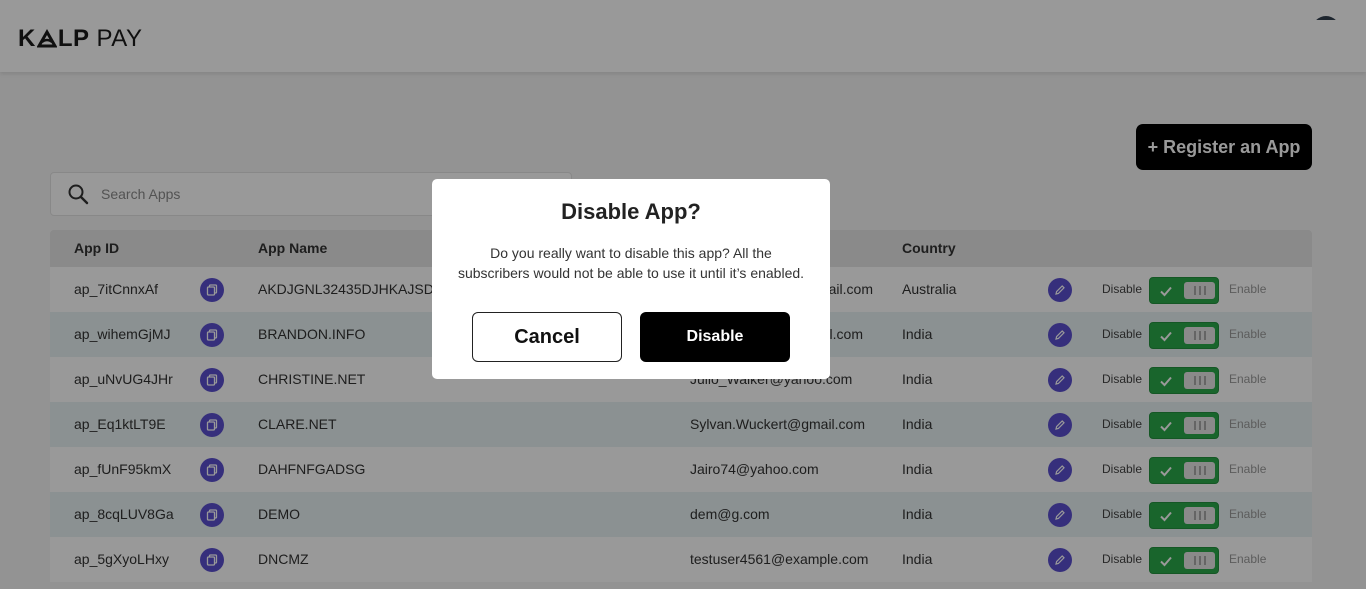  I want to click on cancel-button: Cancel, so click(547, 337).